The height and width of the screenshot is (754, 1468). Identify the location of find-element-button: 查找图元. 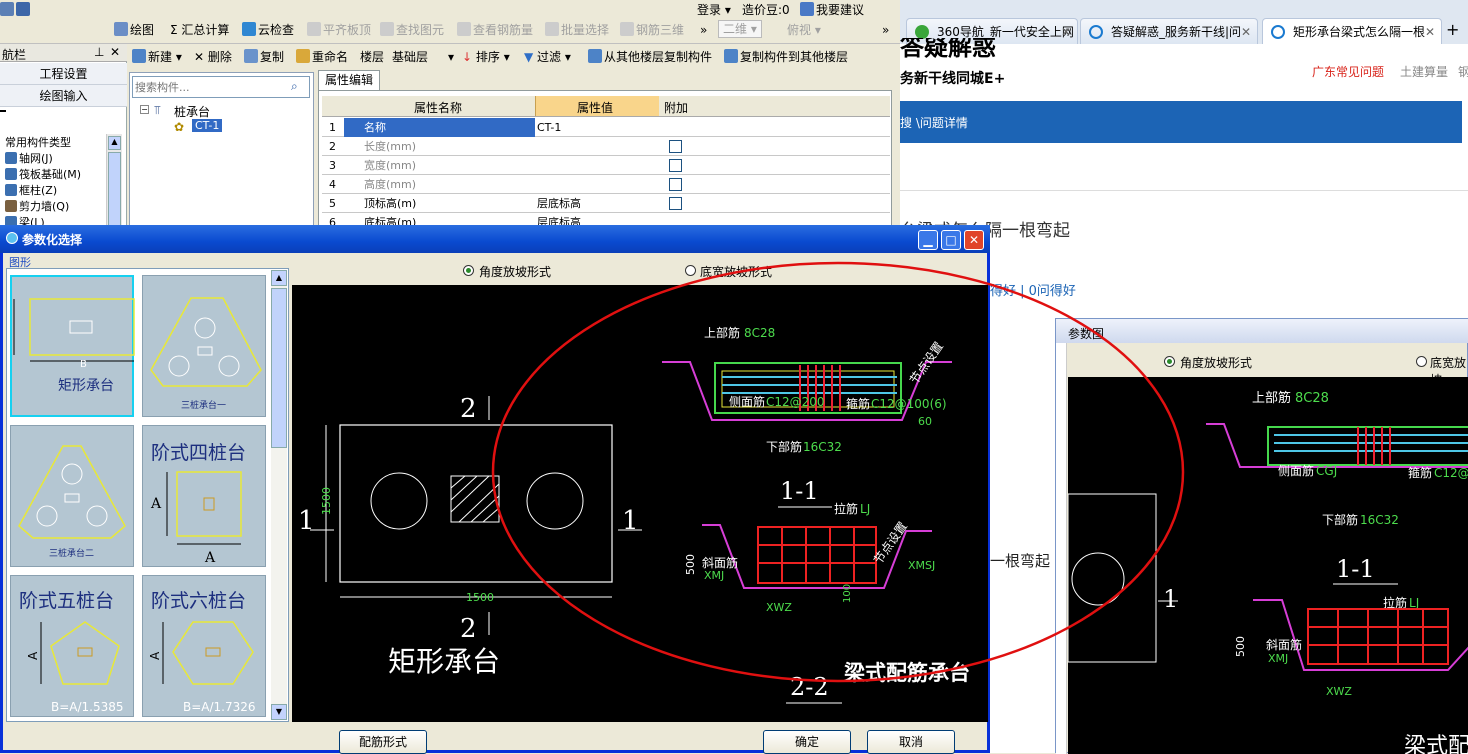
(412, 30).